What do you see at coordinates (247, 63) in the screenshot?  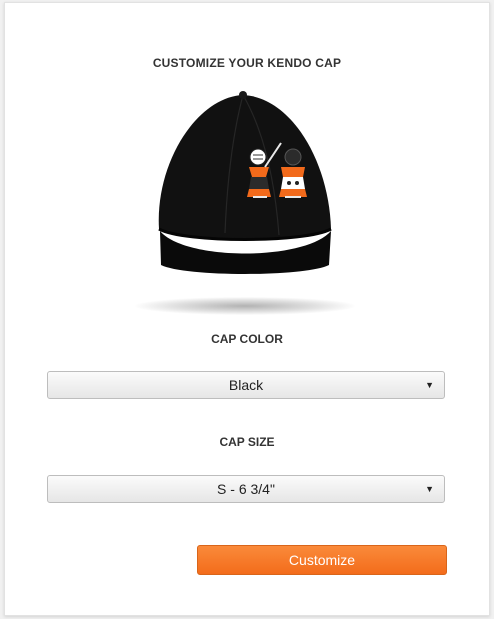 I see `page-title: CUSTOMIZE YOUR KENDO CAP` at bounding box center [247, 63].